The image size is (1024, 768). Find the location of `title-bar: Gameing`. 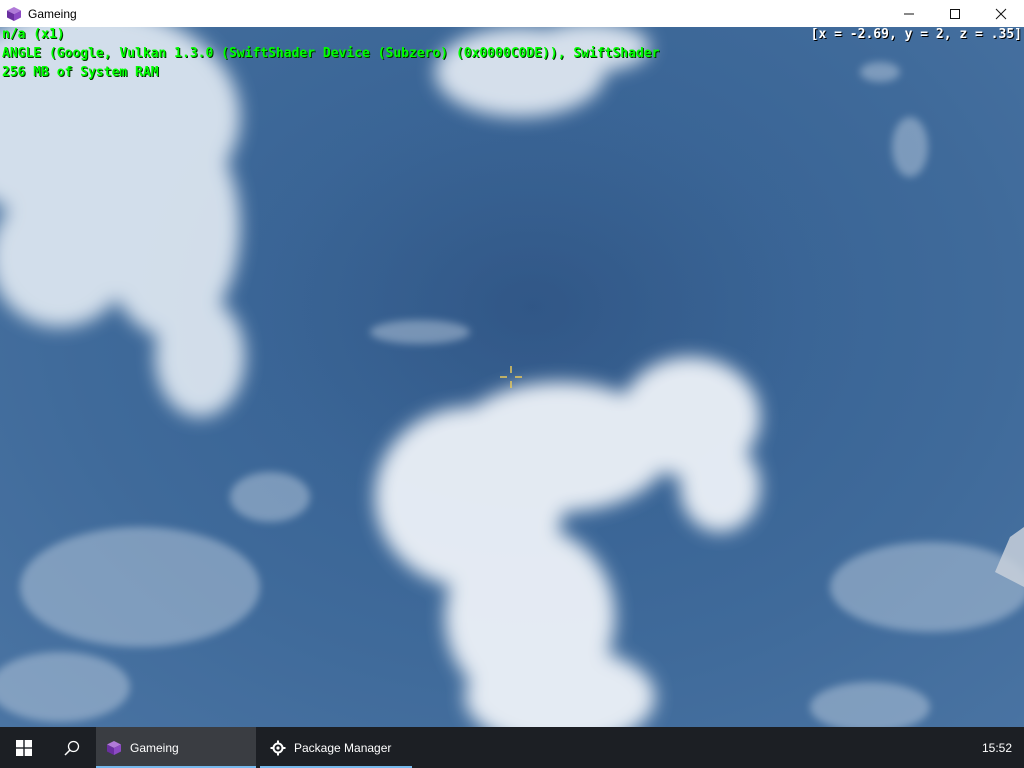

title-bar: Gameing is located at coordinates (512, 13).